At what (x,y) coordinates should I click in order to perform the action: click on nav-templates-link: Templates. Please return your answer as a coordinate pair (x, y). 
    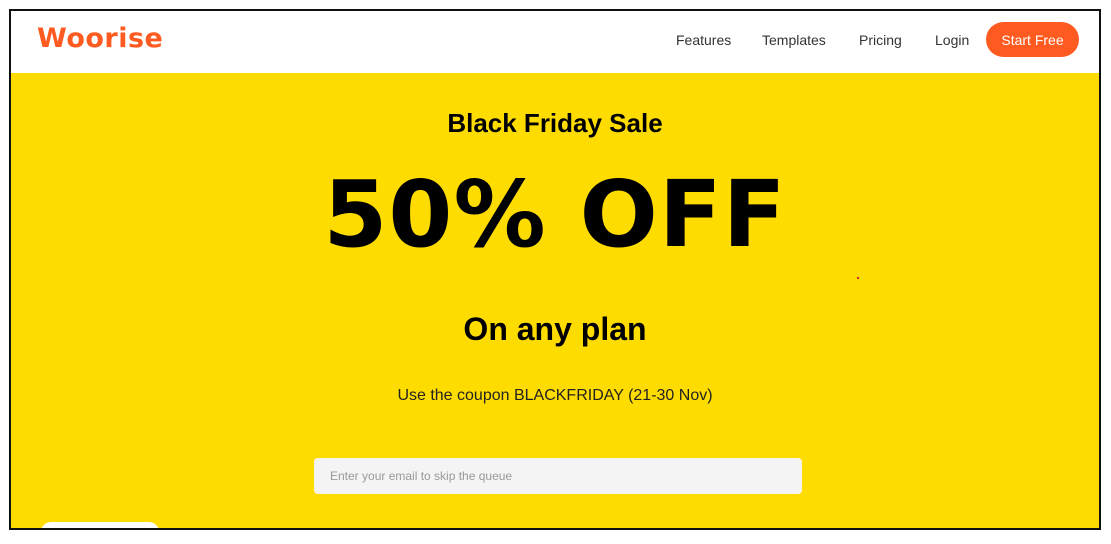
    Looking at the image, I should click on (794, 40).